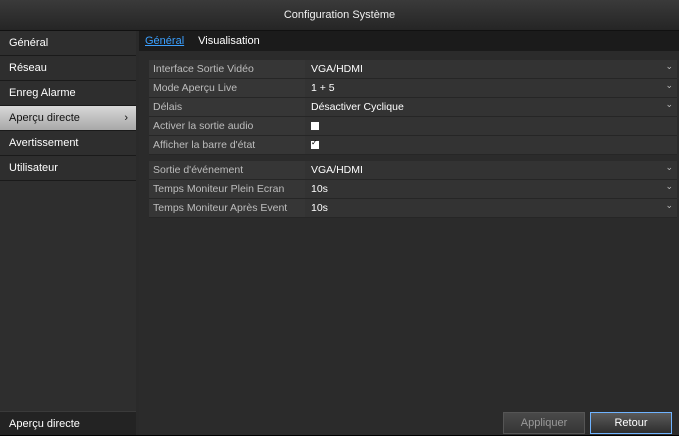  I want to click on setting-label: Sortie d'événement, so click(227, 170).